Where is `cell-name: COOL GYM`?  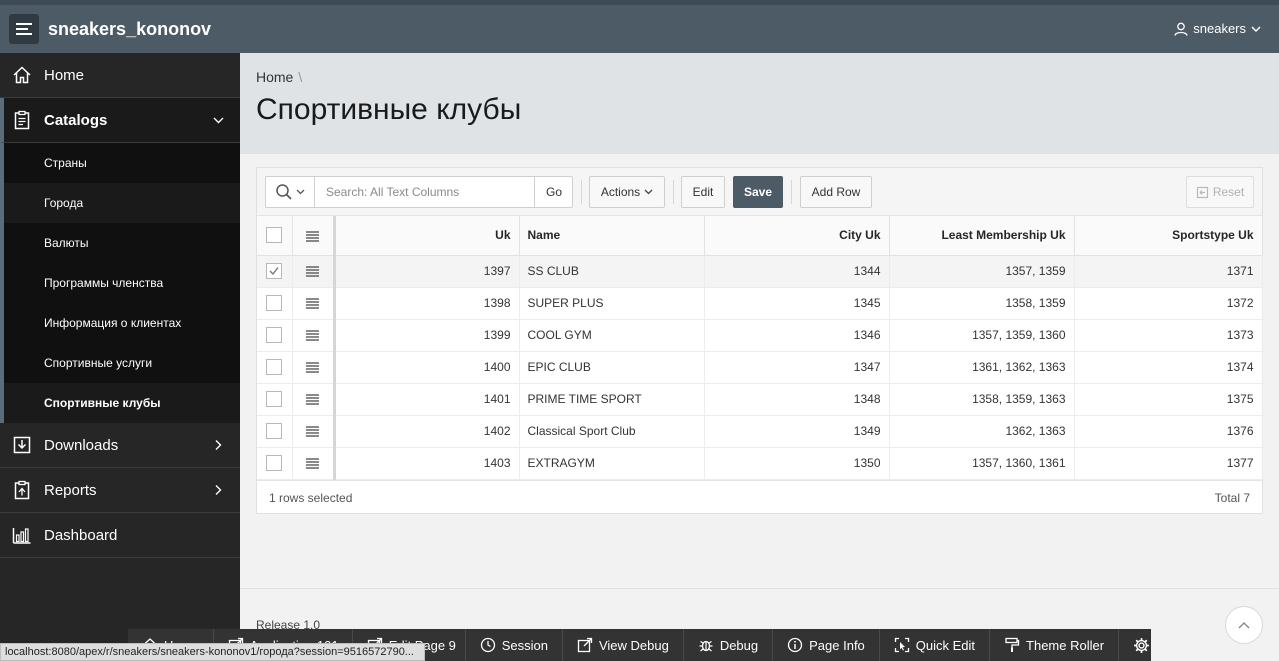
cell-name: COOL GYM is located at coordinates (612, 335).